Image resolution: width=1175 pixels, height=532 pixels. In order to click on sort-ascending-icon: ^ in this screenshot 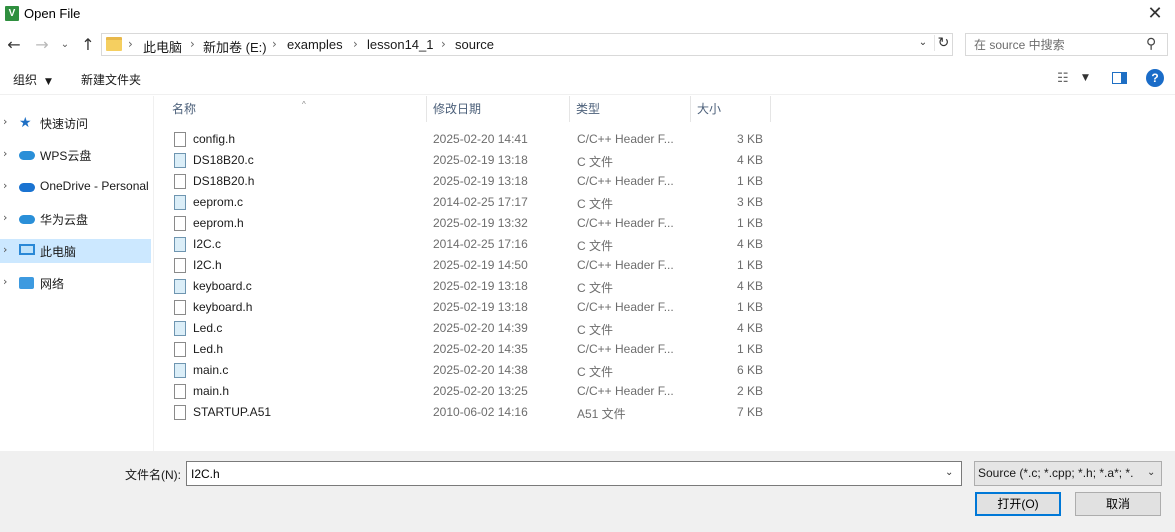, I will do `click(304, 104)`.